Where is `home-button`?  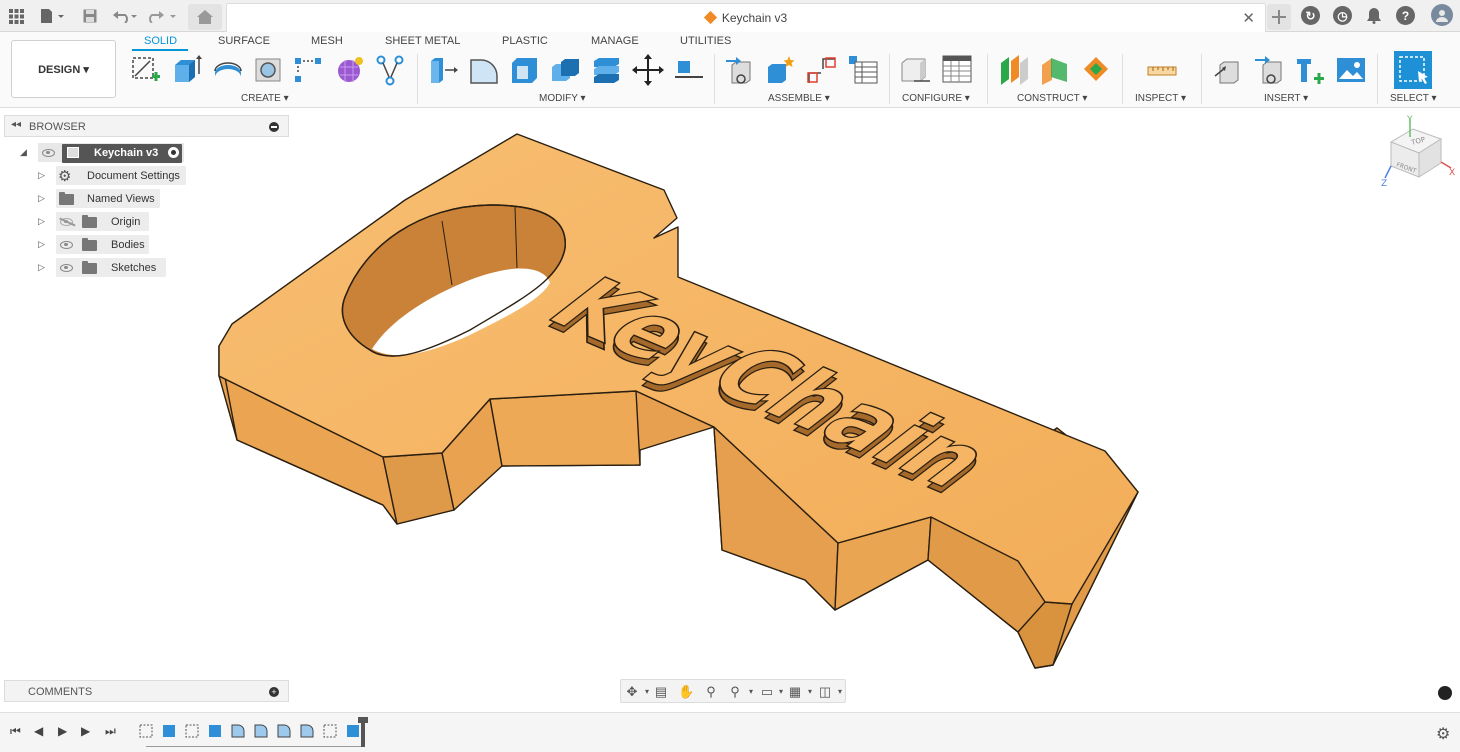 home-button is located at coordinates (205, 17).